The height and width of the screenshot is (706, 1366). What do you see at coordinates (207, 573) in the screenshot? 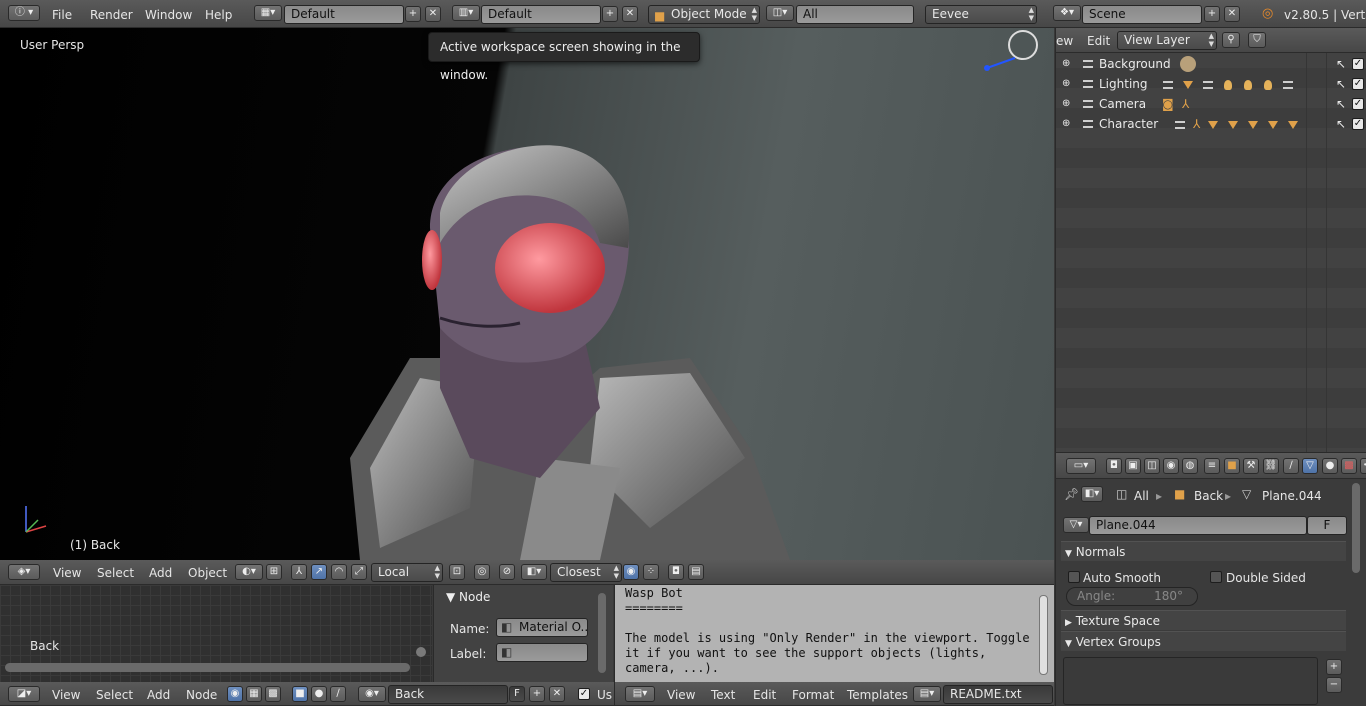
I see `viewport-menu-object: Object` at bounding box center [207, 573].